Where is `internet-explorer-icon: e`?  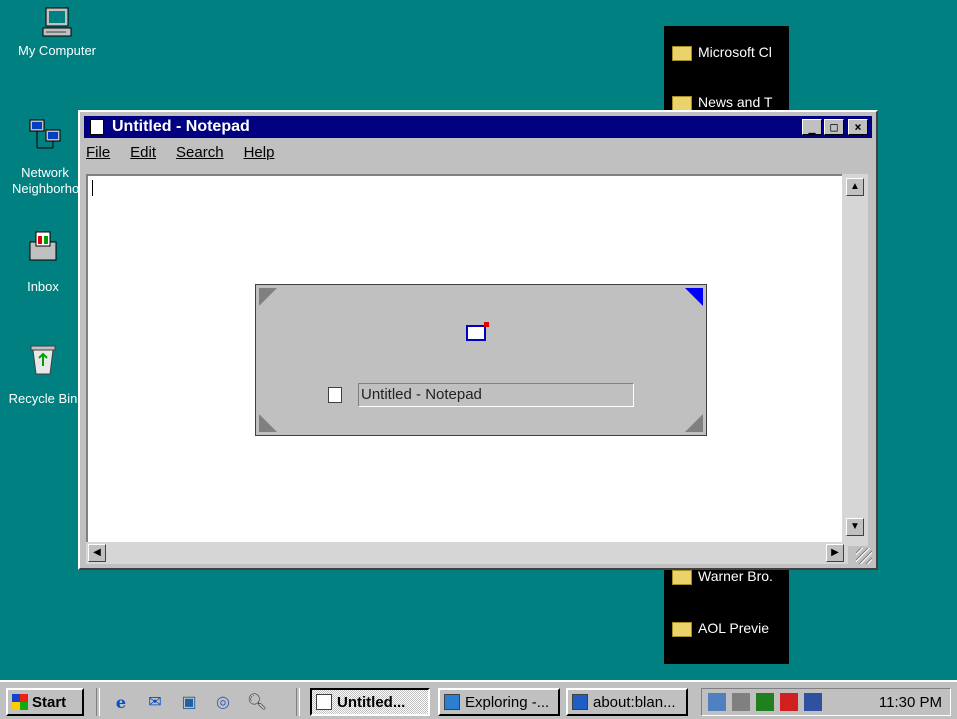
internet-explorer-icon: e is located at coordinates (121, 702).